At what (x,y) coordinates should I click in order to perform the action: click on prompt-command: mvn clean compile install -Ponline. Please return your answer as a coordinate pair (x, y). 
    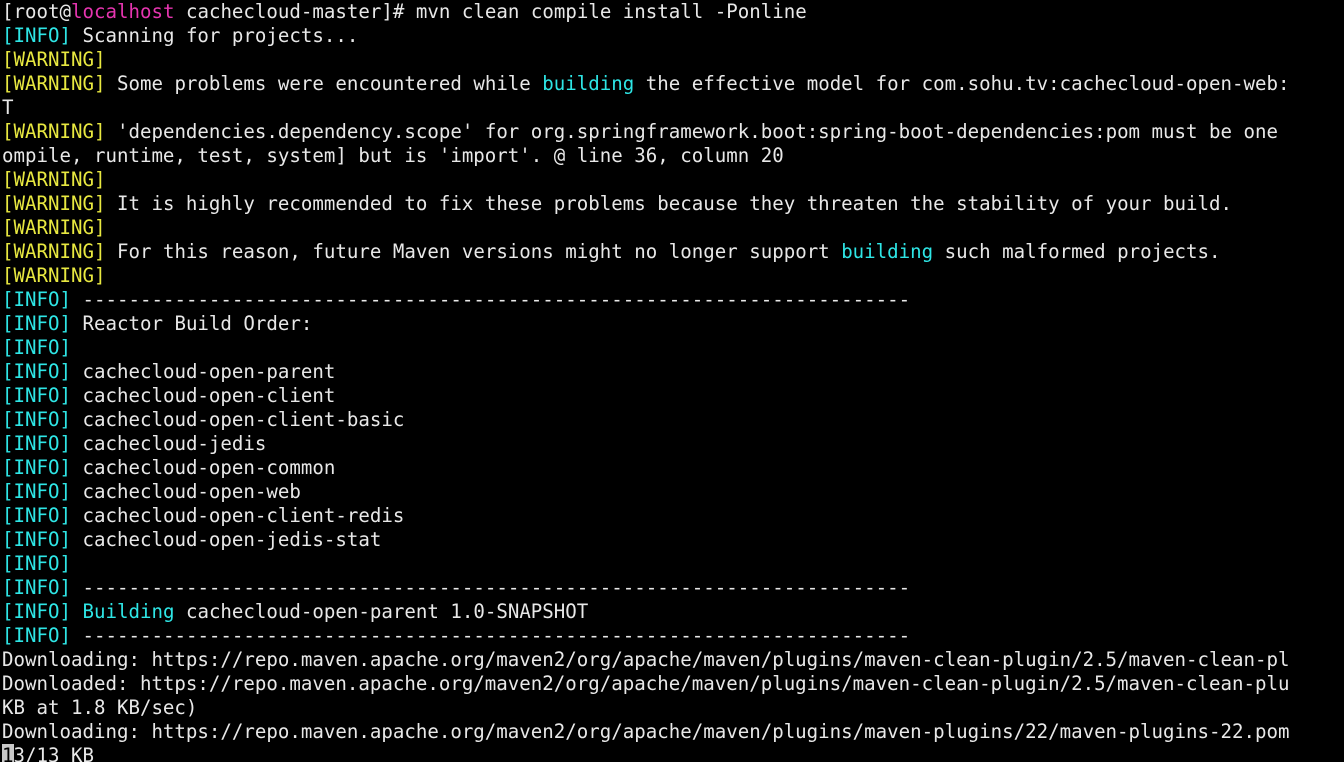
    Looking at the image, I should click on (605, 11).